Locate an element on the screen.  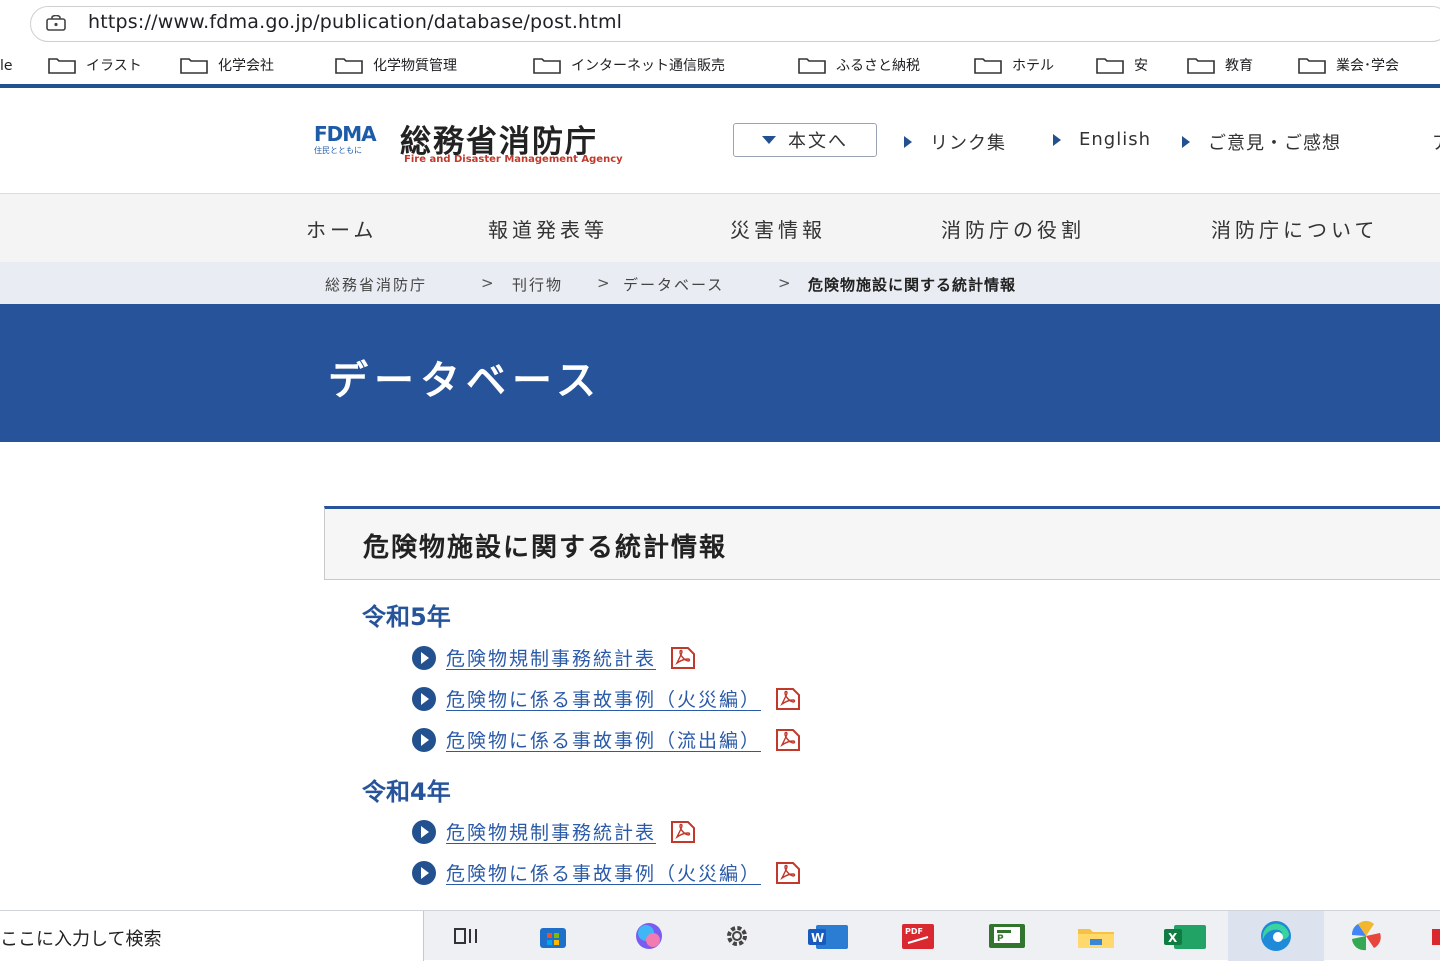
nav-disaster-info: 災害情報 is located at coordinates (778, 228).